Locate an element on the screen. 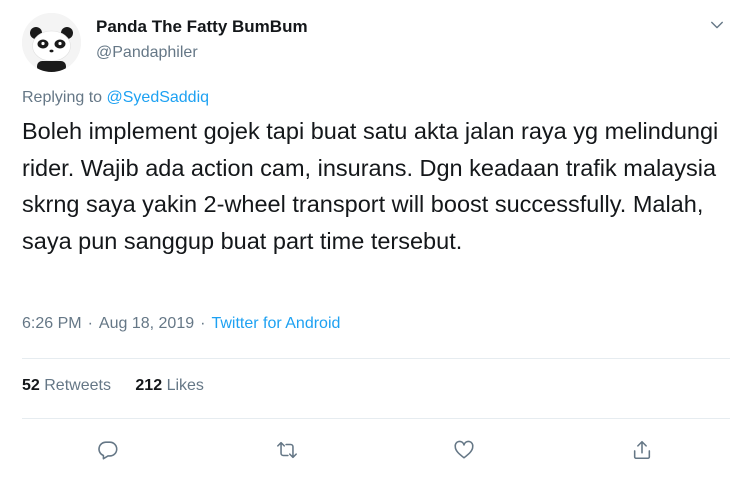  author-name: Panda The Fatty BumBum is located at coordinates (202, 27).